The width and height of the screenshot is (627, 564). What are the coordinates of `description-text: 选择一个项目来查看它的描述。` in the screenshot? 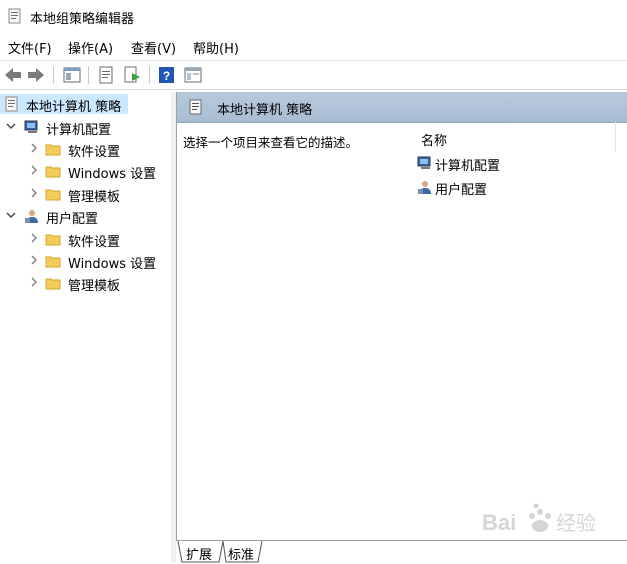 It's located at (271, 142).